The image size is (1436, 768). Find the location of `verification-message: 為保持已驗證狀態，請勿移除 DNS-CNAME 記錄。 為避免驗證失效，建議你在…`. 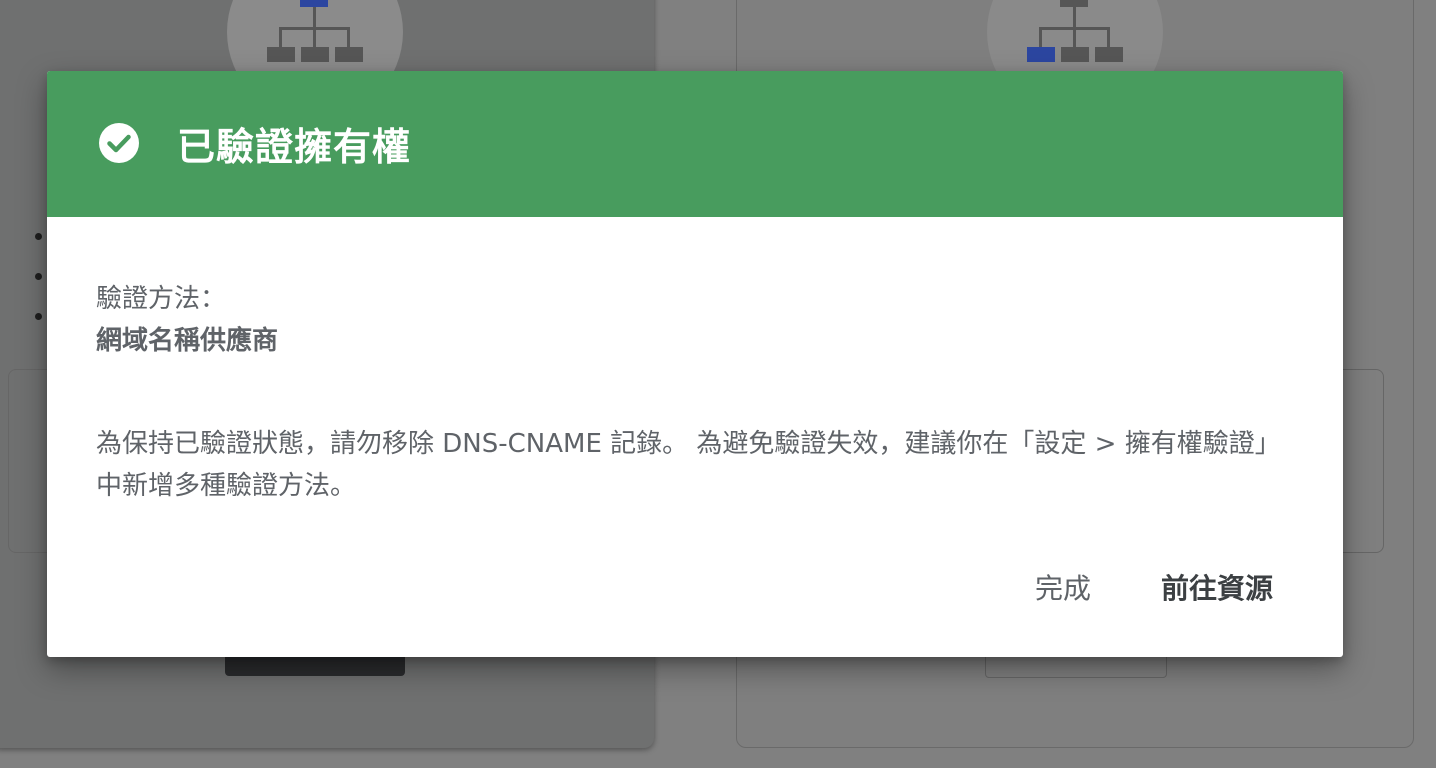

verification-message: 為保持已驗證狀態，請勿移除 DNS-CNAME 記錄。 為避免驗證失效，建議你在… is located at coordinates (688, 465).